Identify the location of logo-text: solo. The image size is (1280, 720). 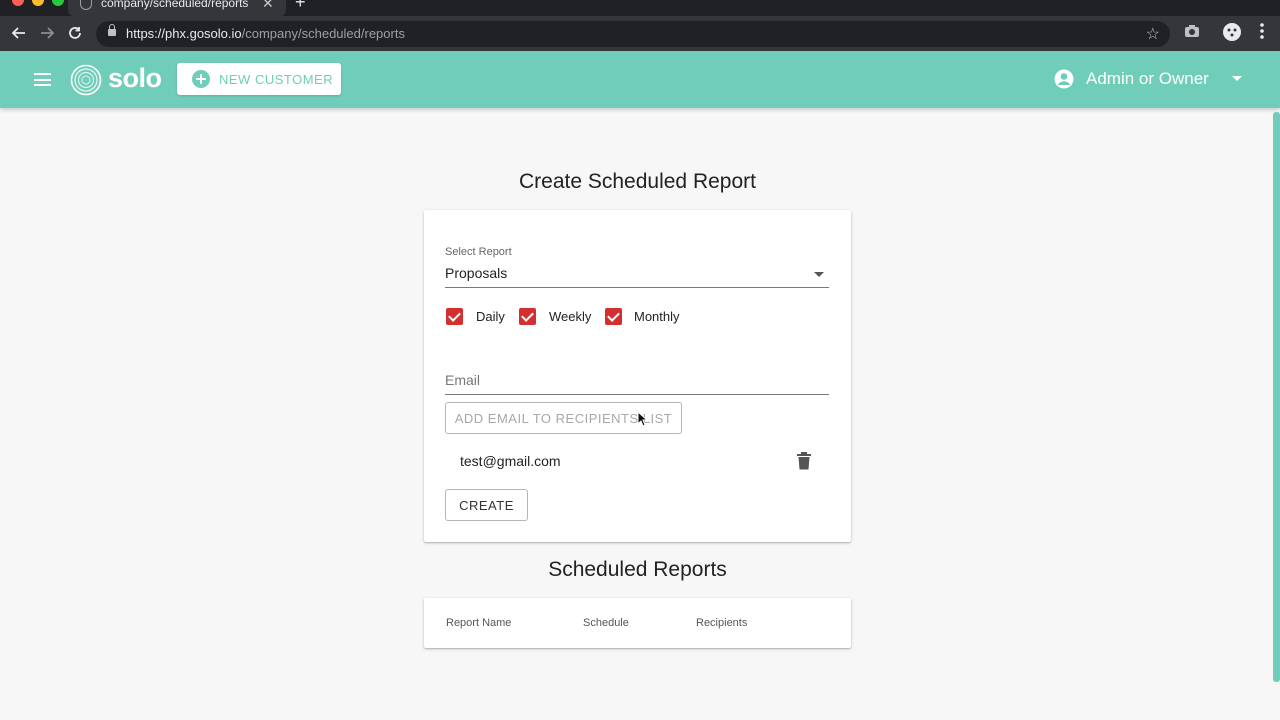
(135, 78).